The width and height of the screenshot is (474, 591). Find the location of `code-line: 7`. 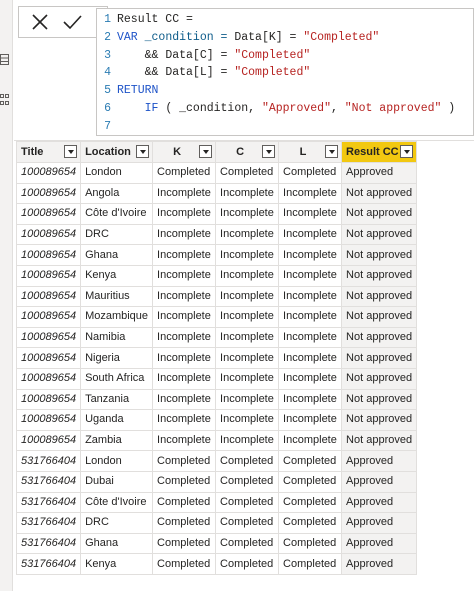

code-line: 7 is located at coordinates (107, 127).